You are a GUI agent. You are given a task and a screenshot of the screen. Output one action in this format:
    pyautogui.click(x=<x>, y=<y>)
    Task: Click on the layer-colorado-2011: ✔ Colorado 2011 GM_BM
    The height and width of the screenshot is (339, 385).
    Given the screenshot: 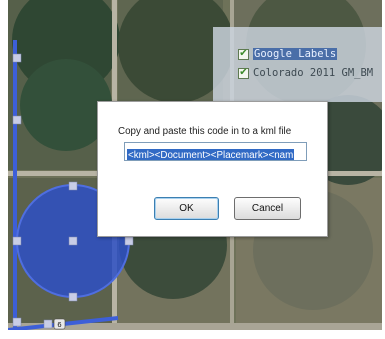 What is the action you would take?
    pyautogui.click(x=305, y=73)
    